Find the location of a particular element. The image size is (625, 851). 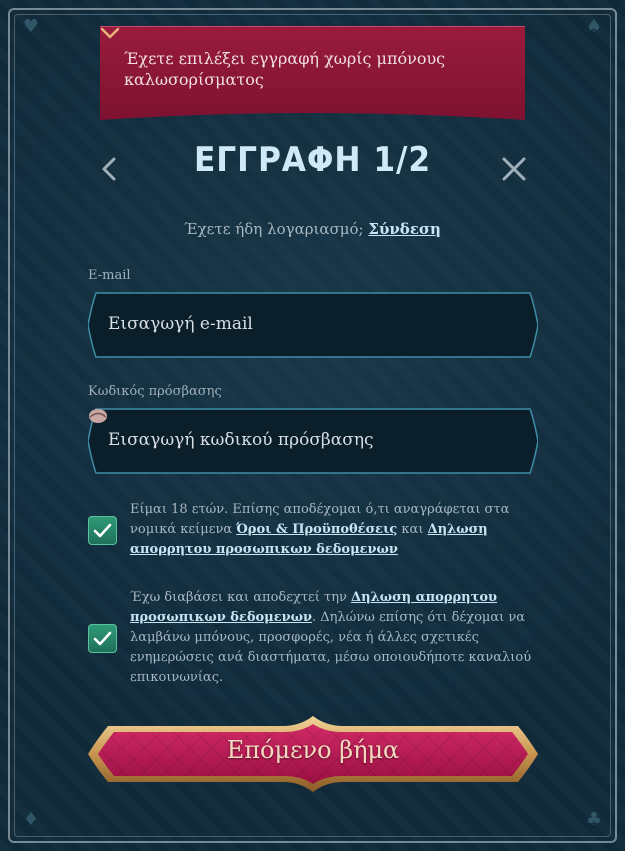

chevron-down-icon is located at coordinates (110, 33).